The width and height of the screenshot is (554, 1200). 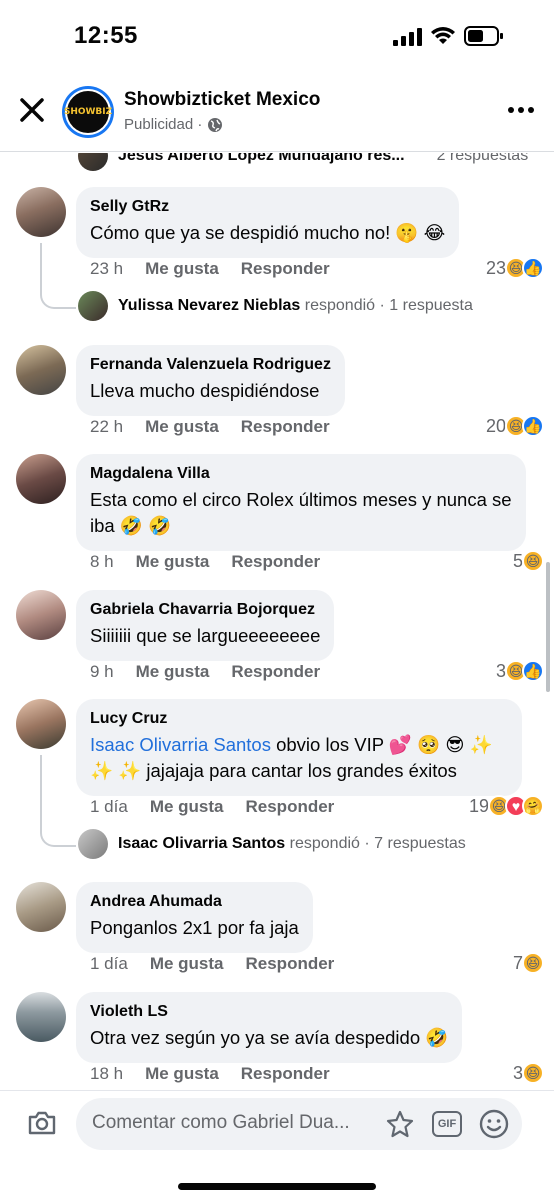 I want to click on comment-actions: 8 h Me gusta Responder, so click(x=205, y=562).